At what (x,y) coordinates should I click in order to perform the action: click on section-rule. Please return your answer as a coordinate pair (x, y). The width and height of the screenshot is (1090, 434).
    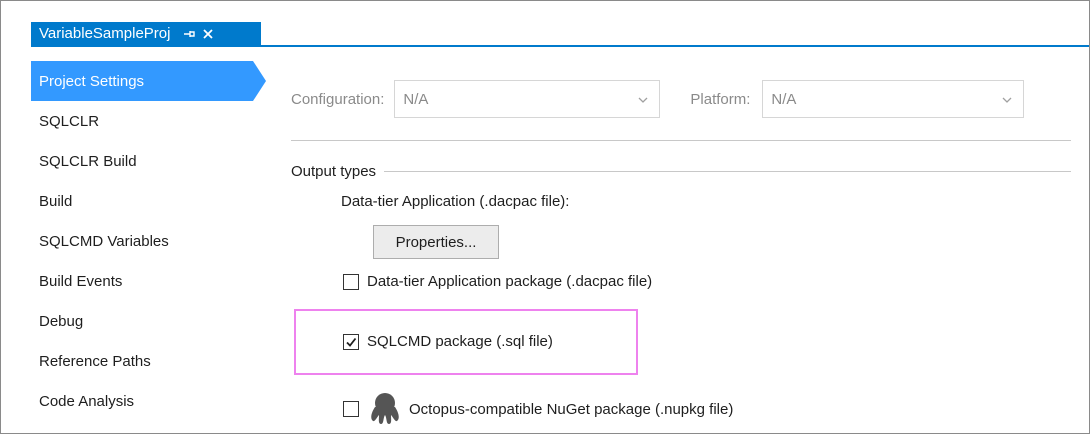
    Looking at the image, I should click on (727, 171).